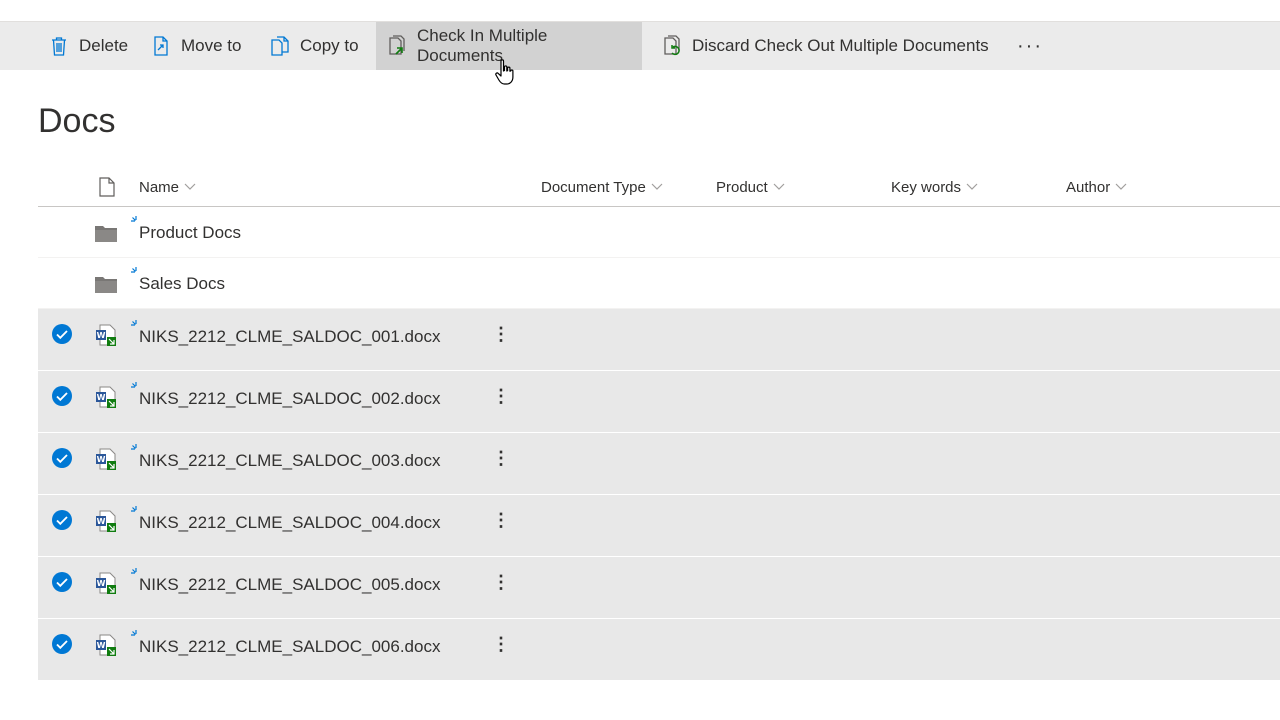 This screenshot has height=720, width=1280. What do you see at coordinates (289, 523) in the screenshot?
I see `file-name-link: NIKS_2212_CLME_SALDOC_004.docx` at bounding box center [289, 523].